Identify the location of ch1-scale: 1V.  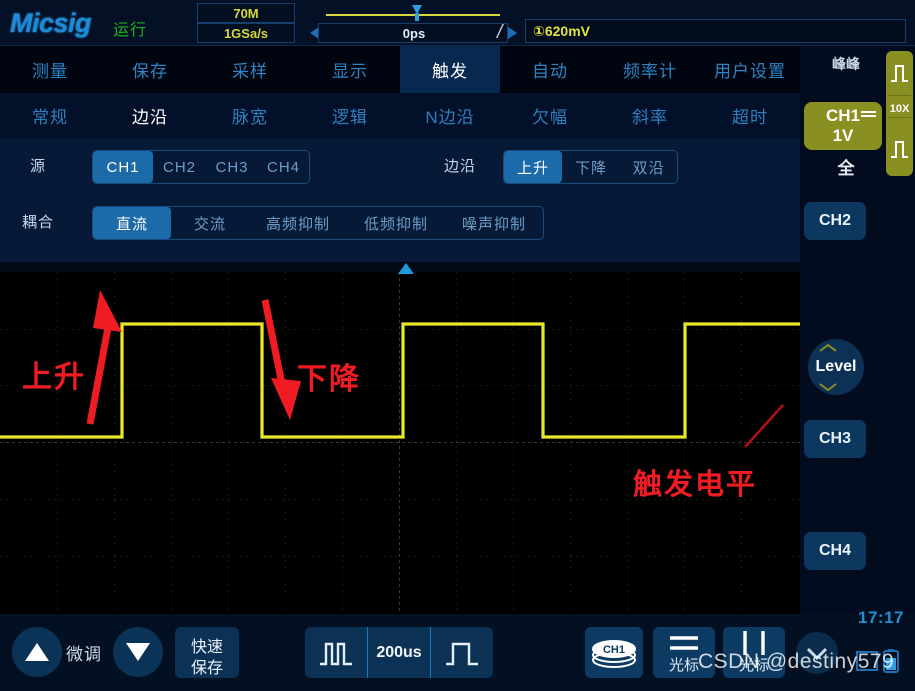
(843, 135).